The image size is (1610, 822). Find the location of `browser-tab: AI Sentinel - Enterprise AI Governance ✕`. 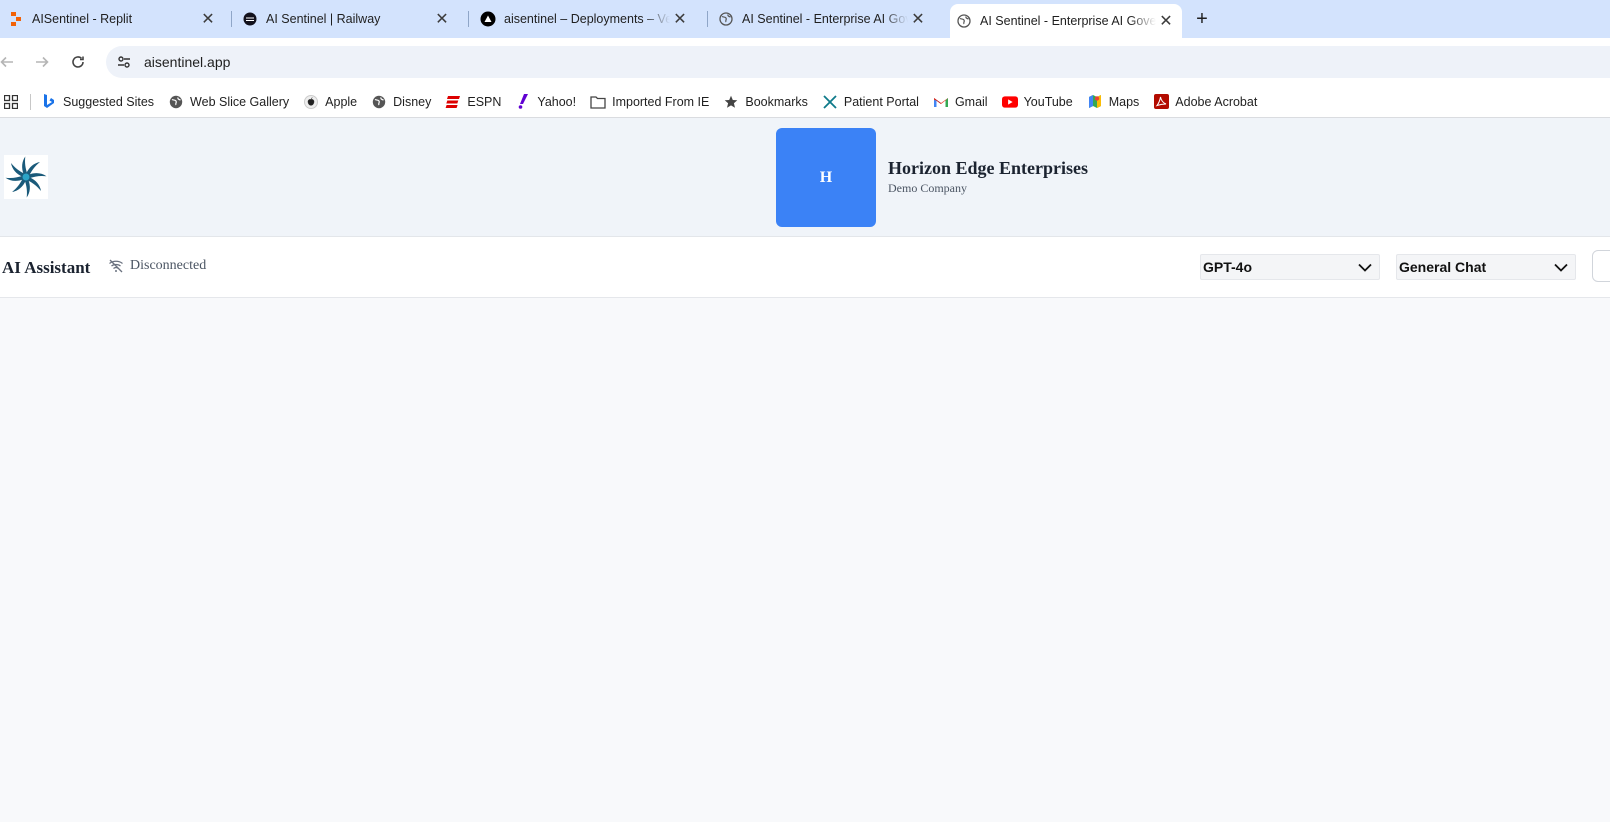

browser-tab: AI Sentinel - Enterprise AI Governance ✕ is located at coordinates (826, 19).